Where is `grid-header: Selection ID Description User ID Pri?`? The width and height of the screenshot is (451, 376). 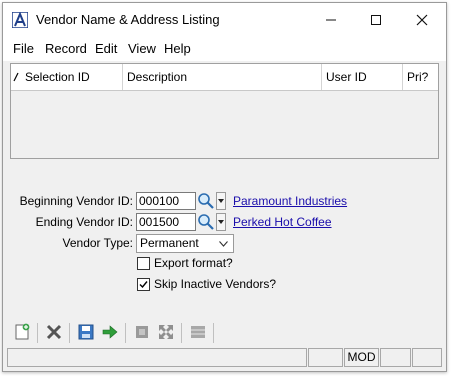 grid-header: Selection ID Description User ID Pri? is located at coordinates (224, 77).